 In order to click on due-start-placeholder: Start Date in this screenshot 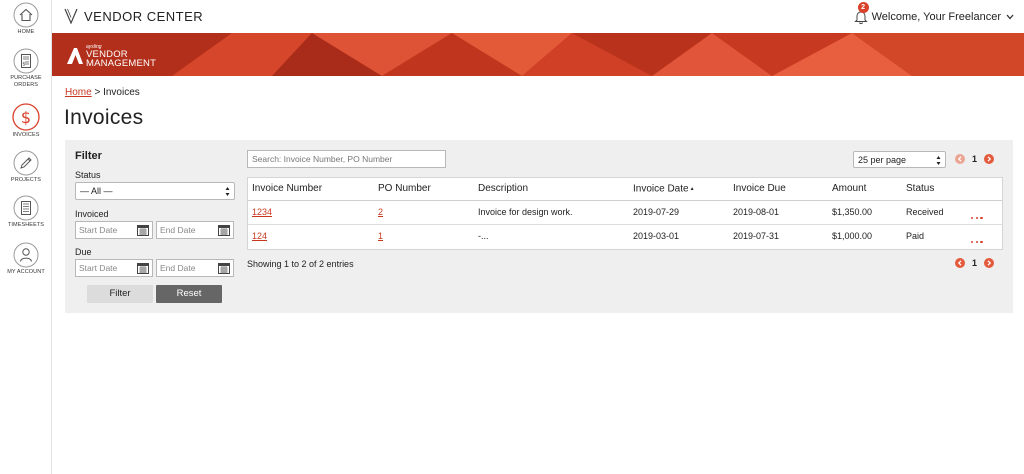, I will do `click(98, 268)`.